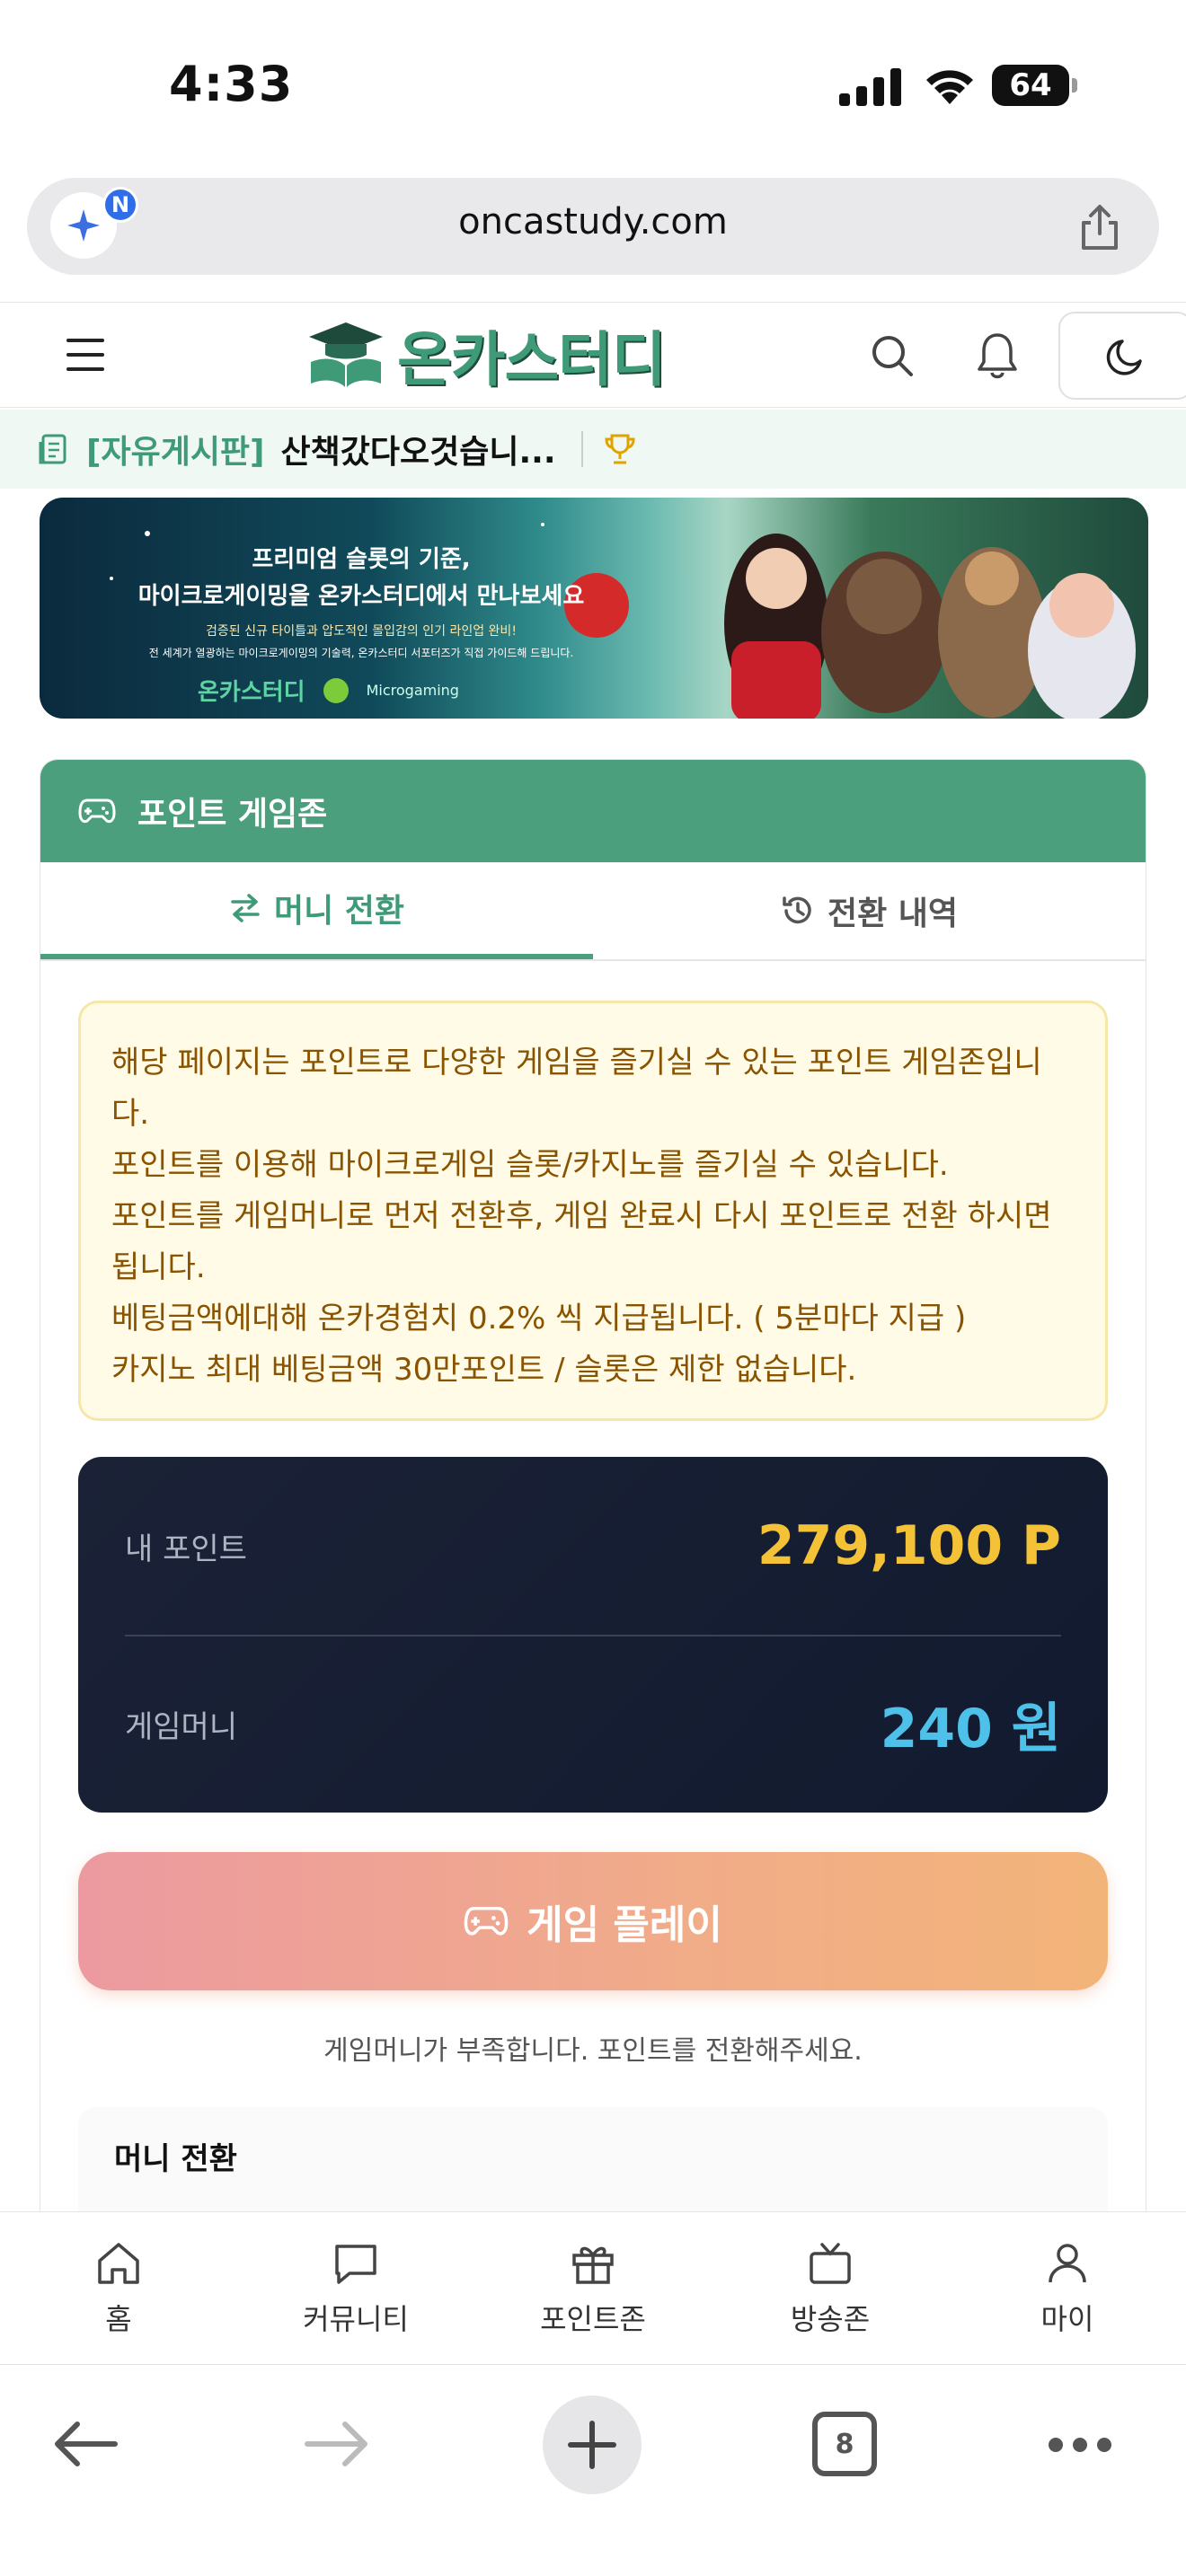  What do you see at coordinates (118, 2318) in the screenshot?
I see `nav-label: 홈` at bounding box center [118, 2318].